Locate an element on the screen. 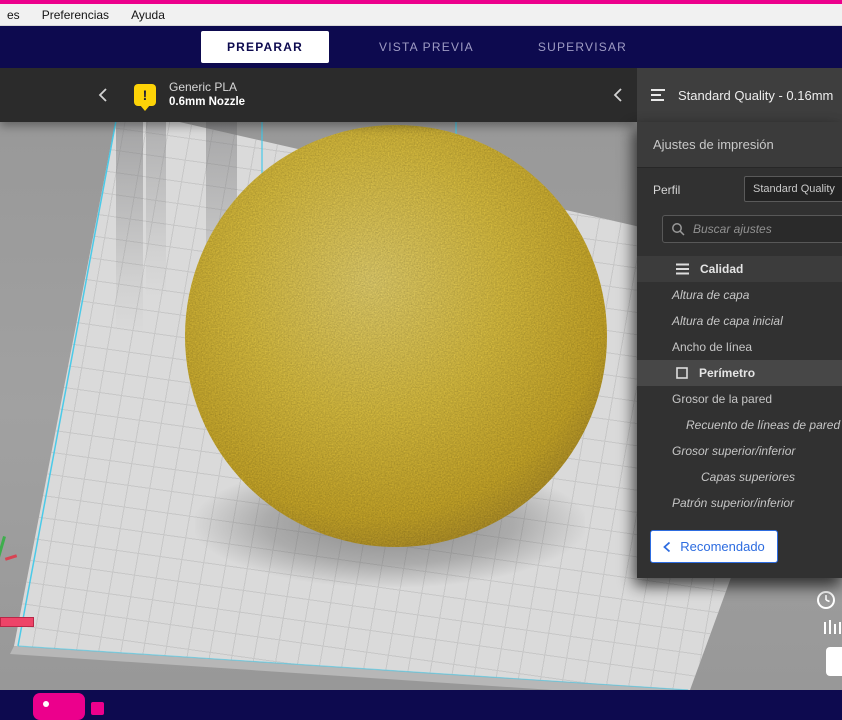 The width and height of the screenshot is (842, 720). app-header: PREPARAR VISTA PREVIA SUPERVISAR is located at coordinates (421, 47).